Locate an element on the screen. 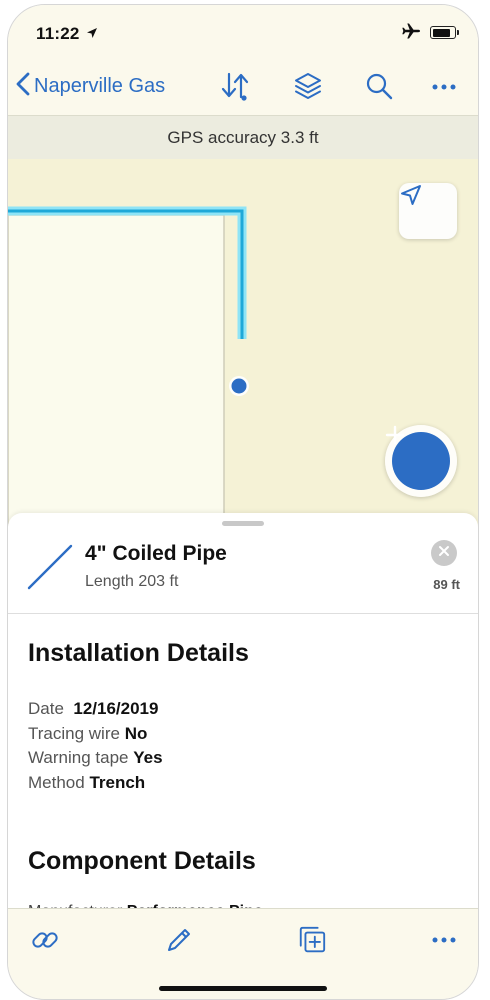  navigation-bar: Naperville Gas is located at coordinates (243, 86).